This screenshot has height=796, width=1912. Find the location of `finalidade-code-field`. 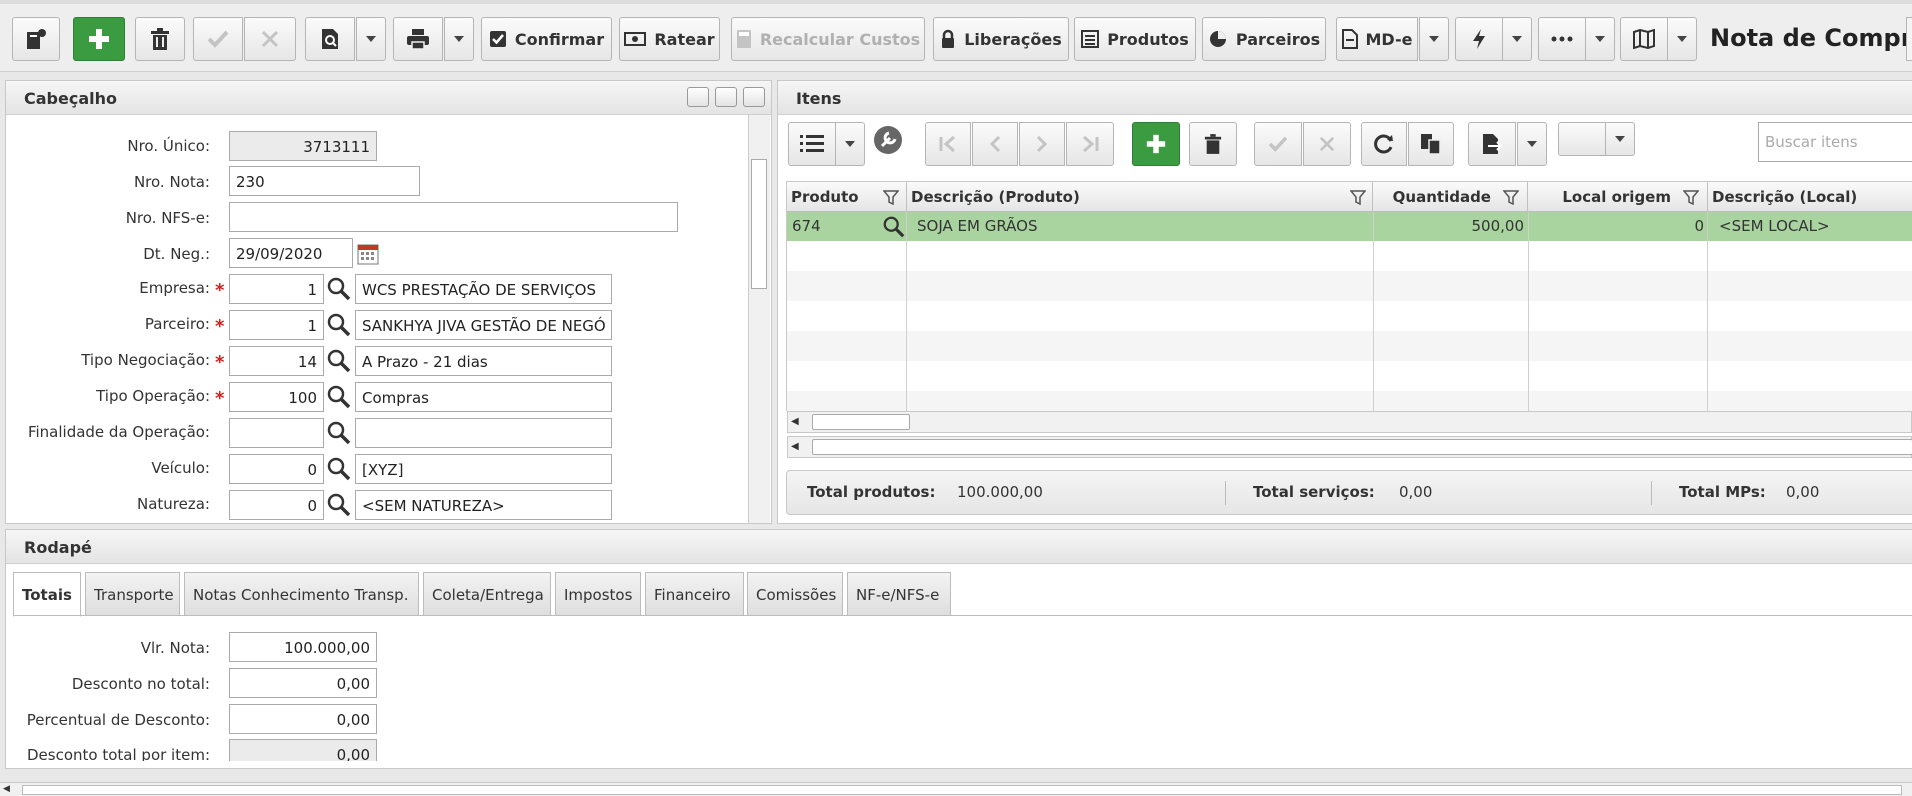

finalidade-code-field is located at coordinates (276, 433).